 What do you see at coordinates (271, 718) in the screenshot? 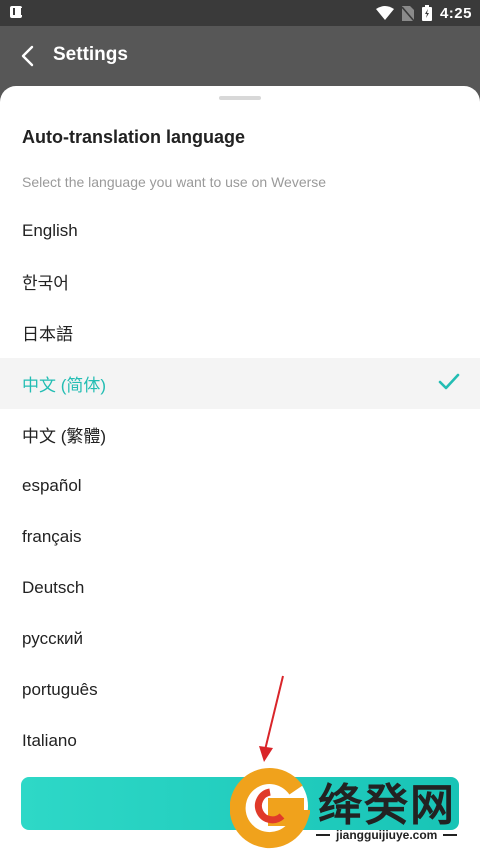
I see `annotation-arrow-icon` at bounding box center [271, 718].